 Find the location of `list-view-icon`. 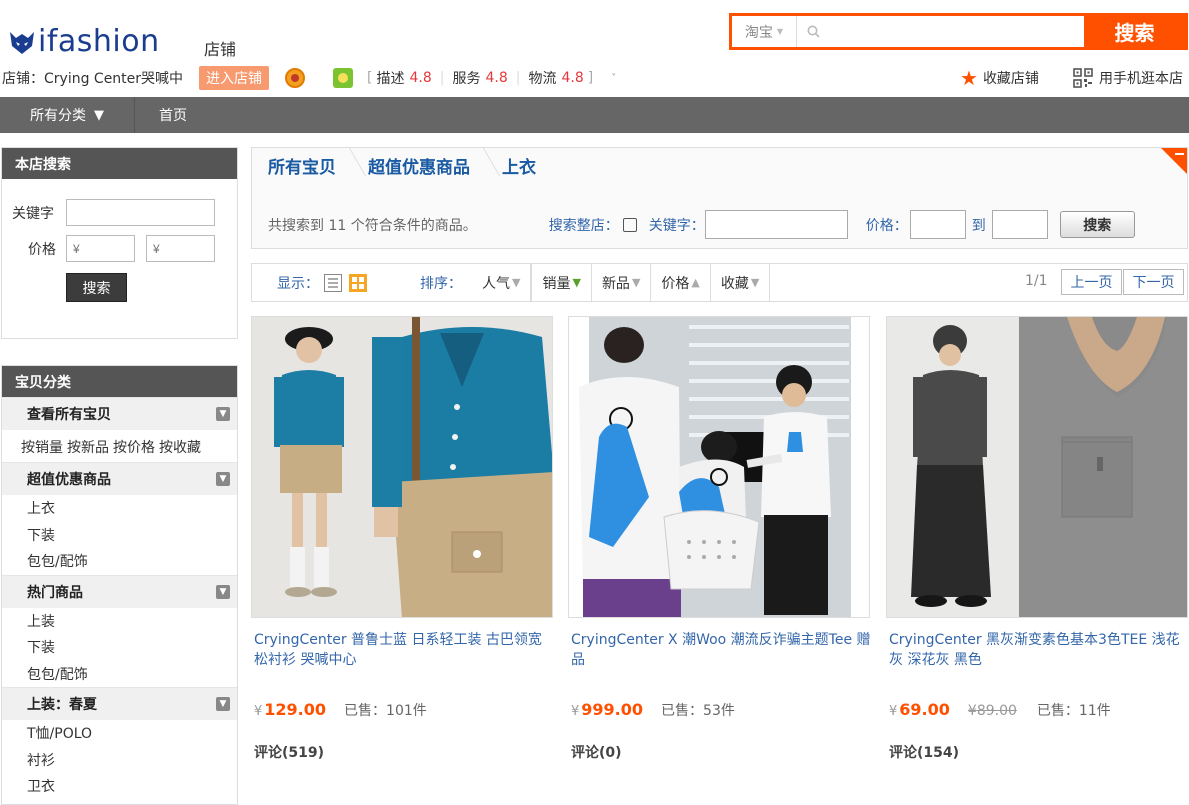

list-view-icon is located at coordinates (333, 282).